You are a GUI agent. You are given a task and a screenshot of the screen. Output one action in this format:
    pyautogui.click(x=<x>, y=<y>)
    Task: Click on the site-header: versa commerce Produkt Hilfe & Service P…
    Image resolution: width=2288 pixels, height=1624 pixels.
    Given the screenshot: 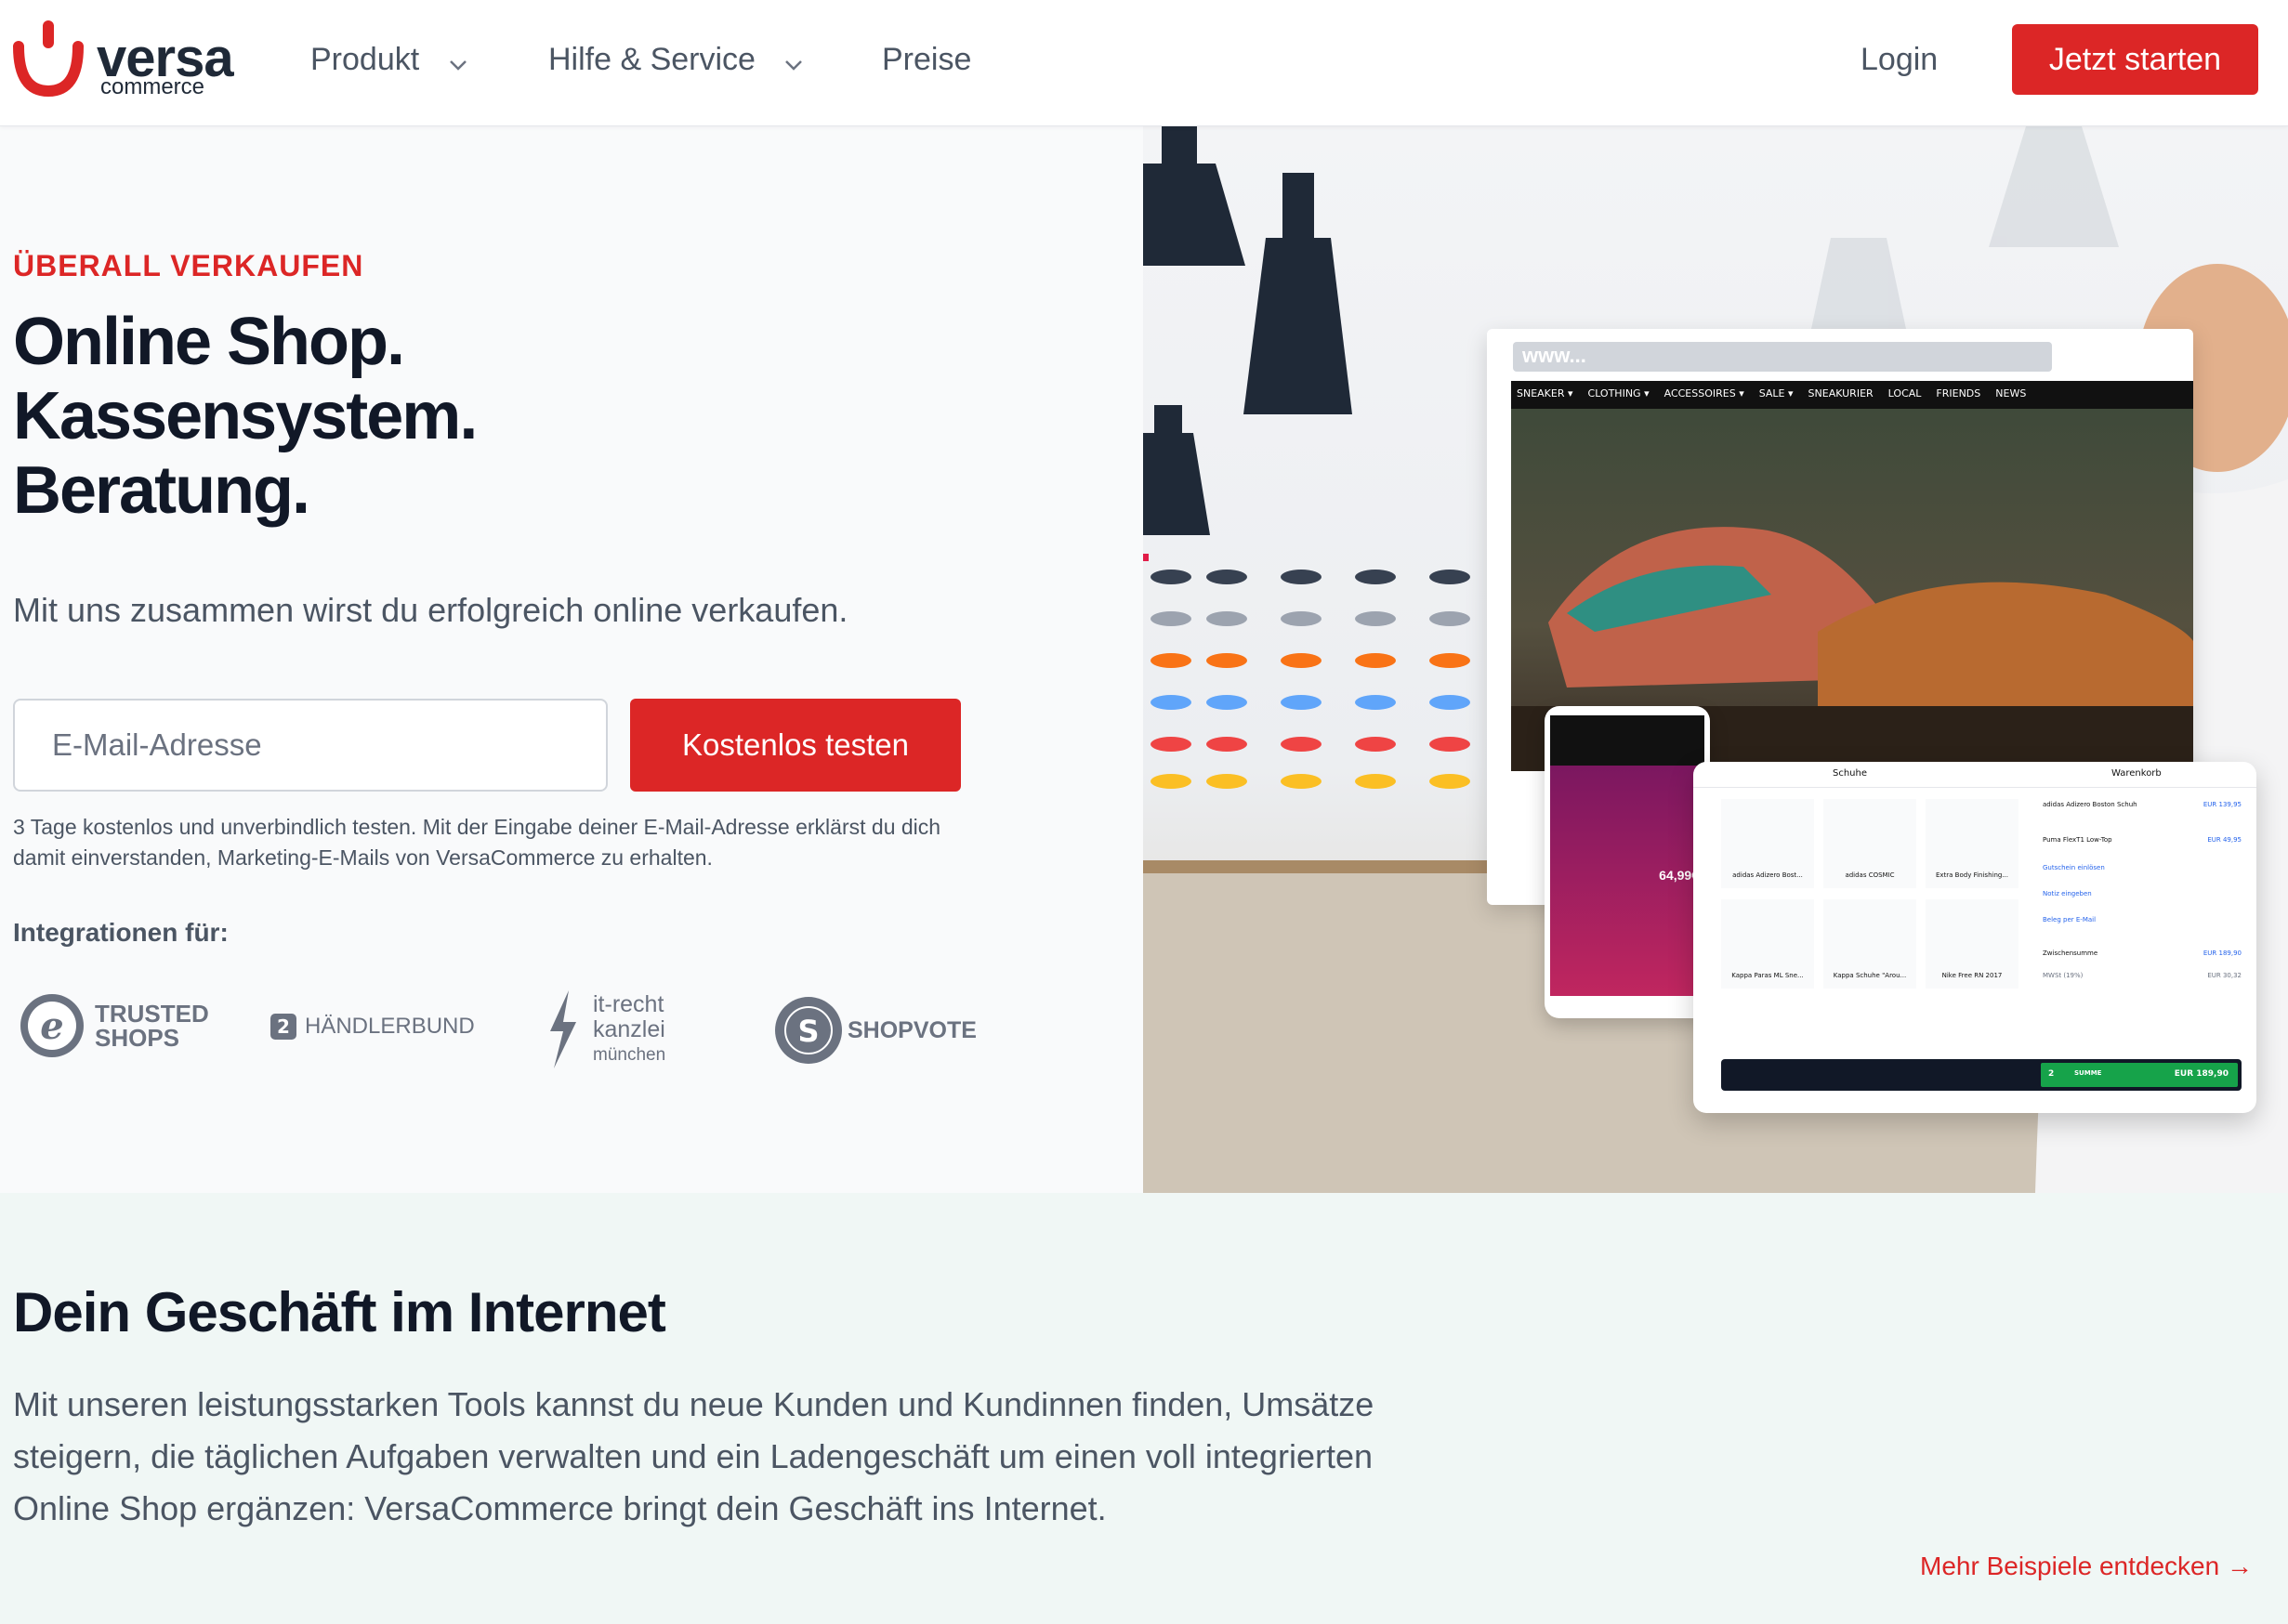 What is the action you would take?
    pyautogui.click(x=1144, y=63)
    